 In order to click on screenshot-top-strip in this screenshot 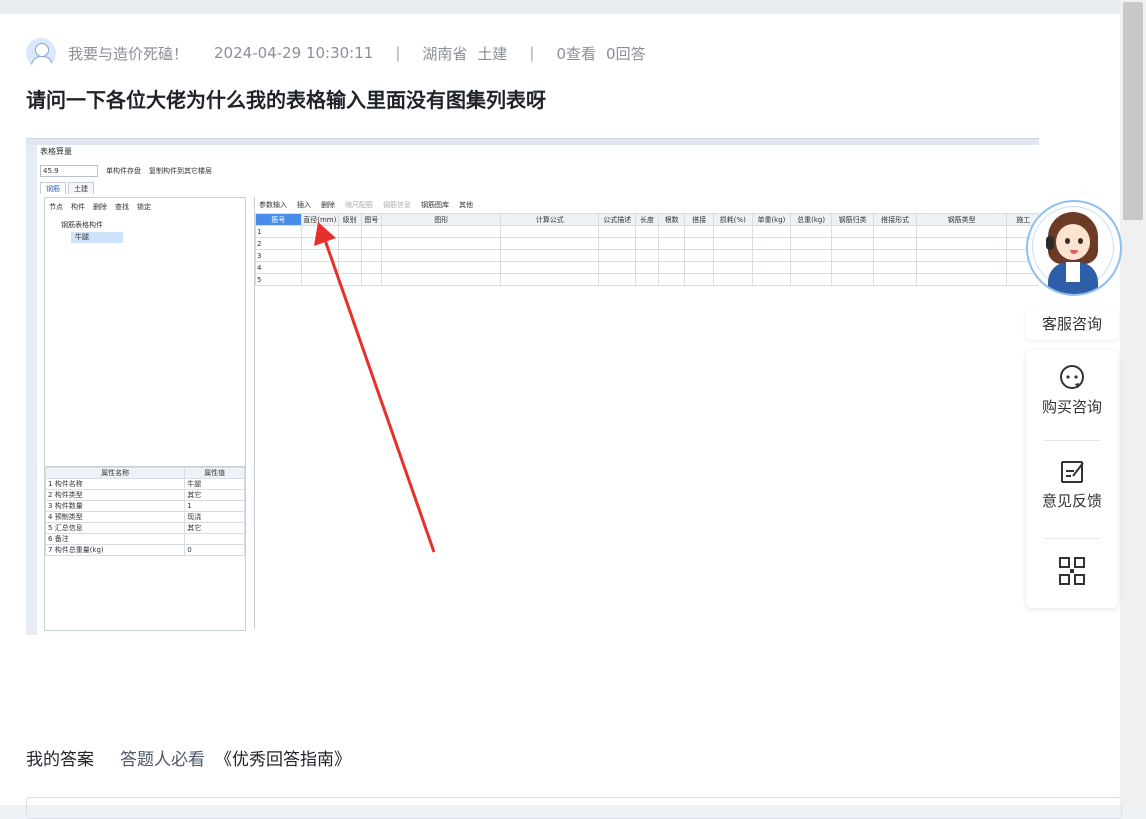, I will do `click(532, 142)`.